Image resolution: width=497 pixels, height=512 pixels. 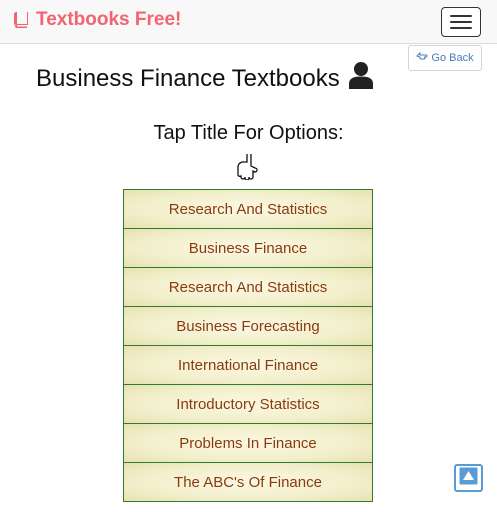 I want to click on brand-link: Textbooks Free!, so click(x=96, y=20).